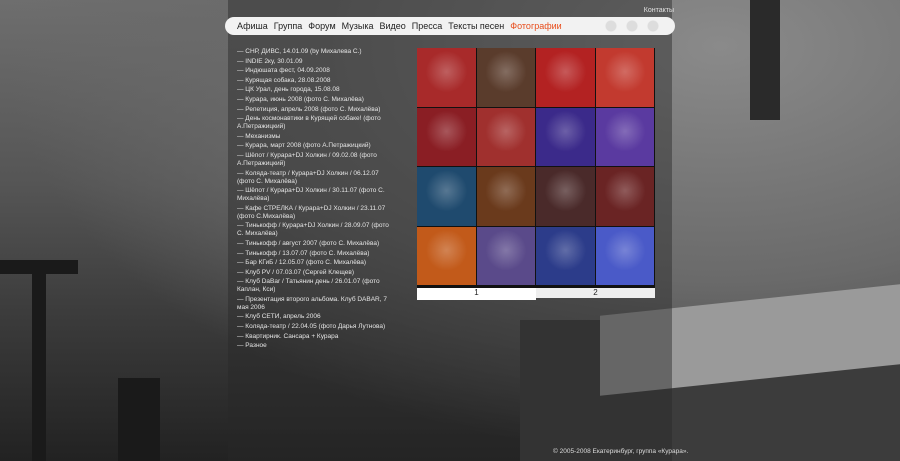  What do you see at coordinates (317, 137) in the screenshot?
I see `album-link: — Механизмы` at bounding box center [317, 137].